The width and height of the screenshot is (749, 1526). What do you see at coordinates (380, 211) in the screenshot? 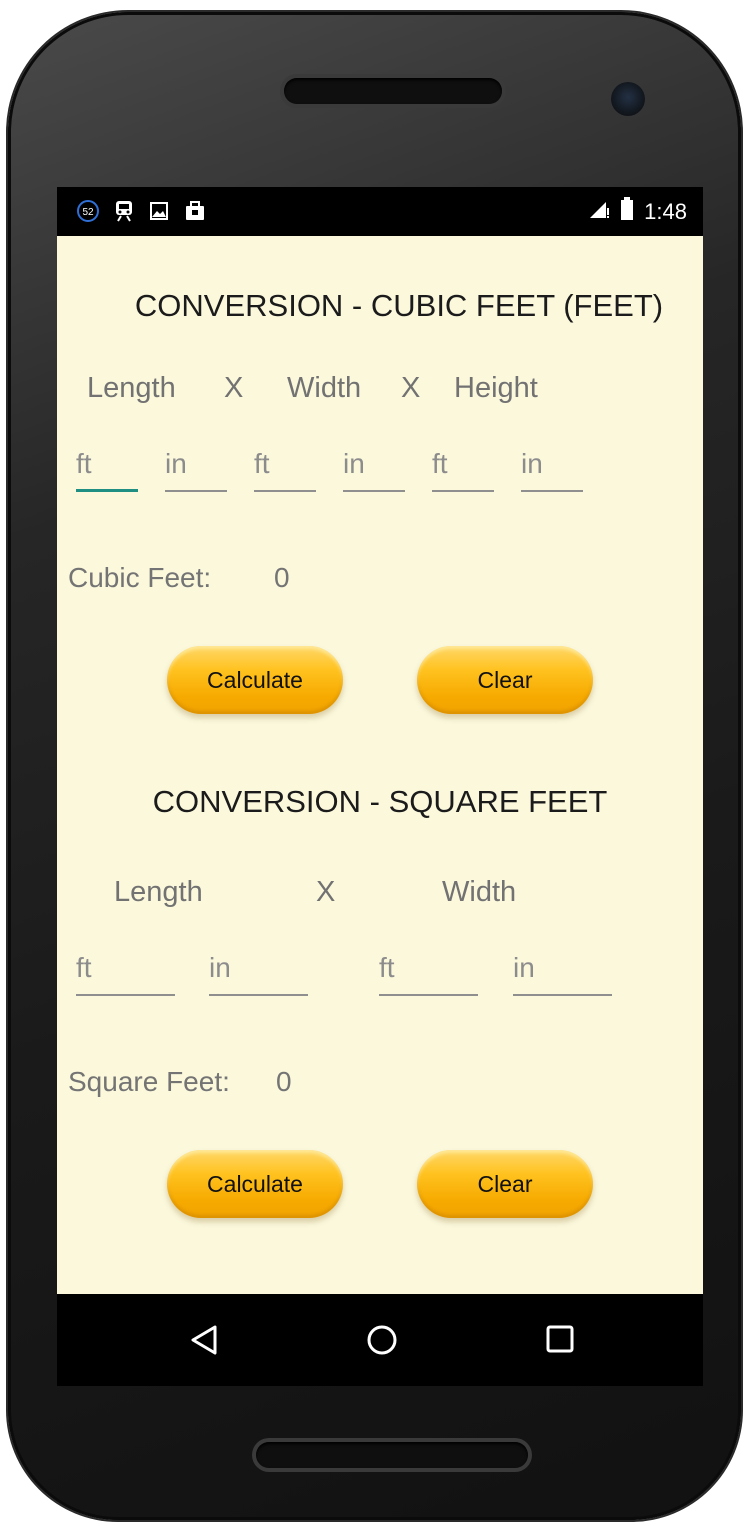
I see `status-bar: 52 1:48` at bounding box center [380, 211].